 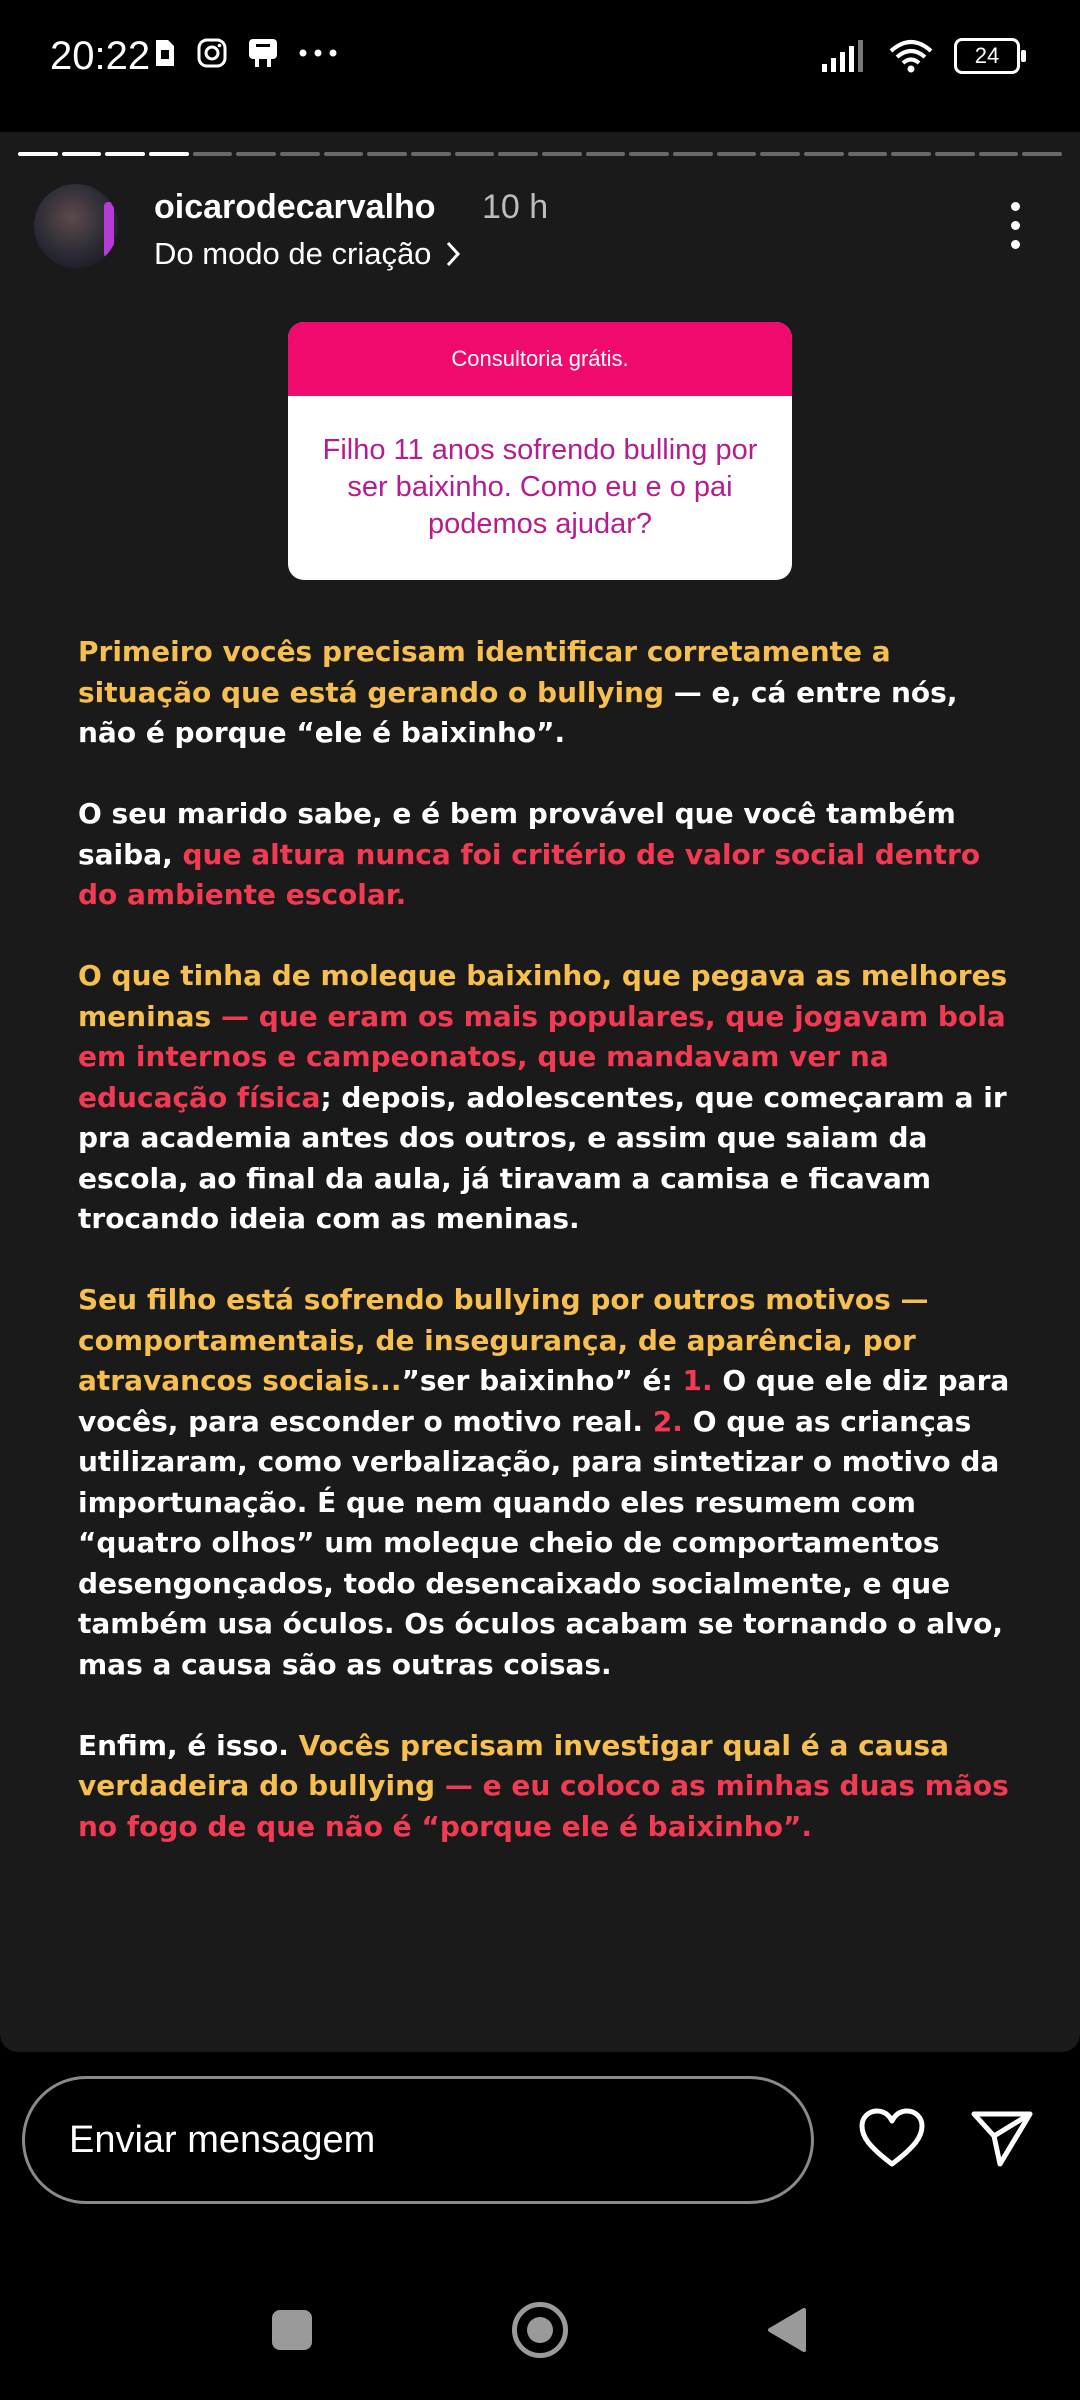 What do you see at coordinates (318, 53) in the screenshot?
I see `more-dots-icon` at bounding box center [318, 53].